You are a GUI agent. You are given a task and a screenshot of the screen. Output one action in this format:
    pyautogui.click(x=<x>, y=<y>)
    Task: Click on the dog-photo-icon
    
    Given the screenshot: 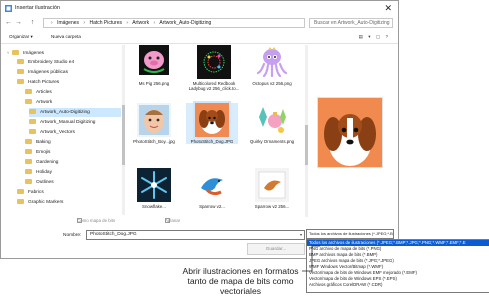 What is the action you would take?
    pyautogui.click(x=212, y=120)
    